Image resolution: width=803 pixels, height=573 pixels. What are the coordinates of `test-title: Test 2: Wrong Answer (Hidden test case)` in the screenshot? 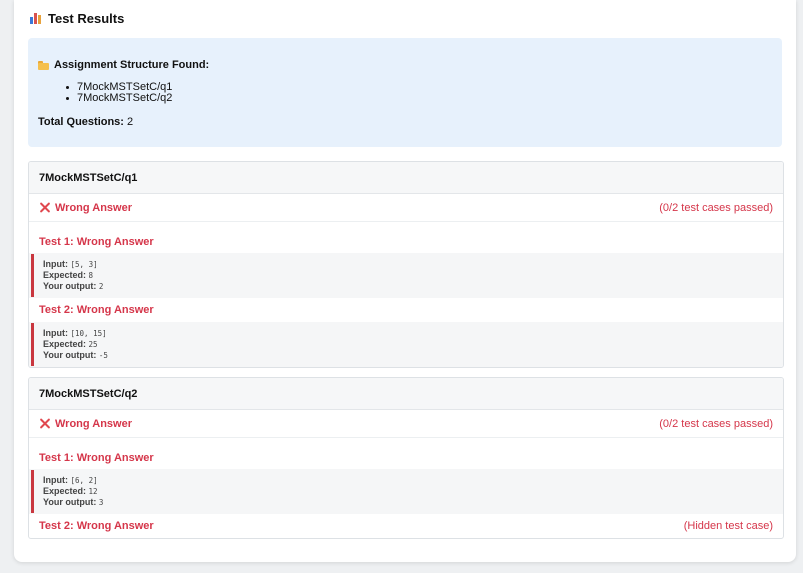 It's located at (406, 526).